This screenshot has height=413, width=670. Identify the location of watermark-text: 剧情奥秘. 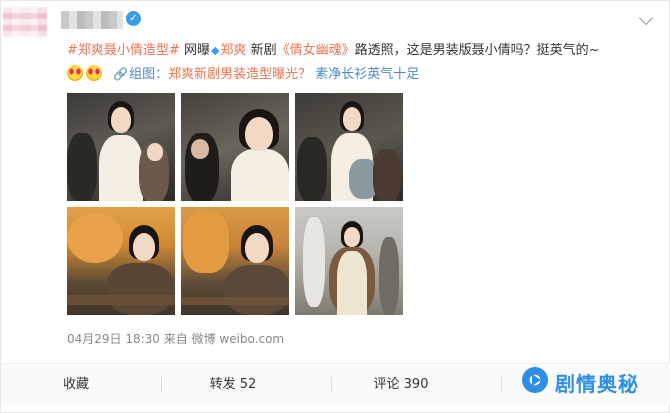
(597, 384).